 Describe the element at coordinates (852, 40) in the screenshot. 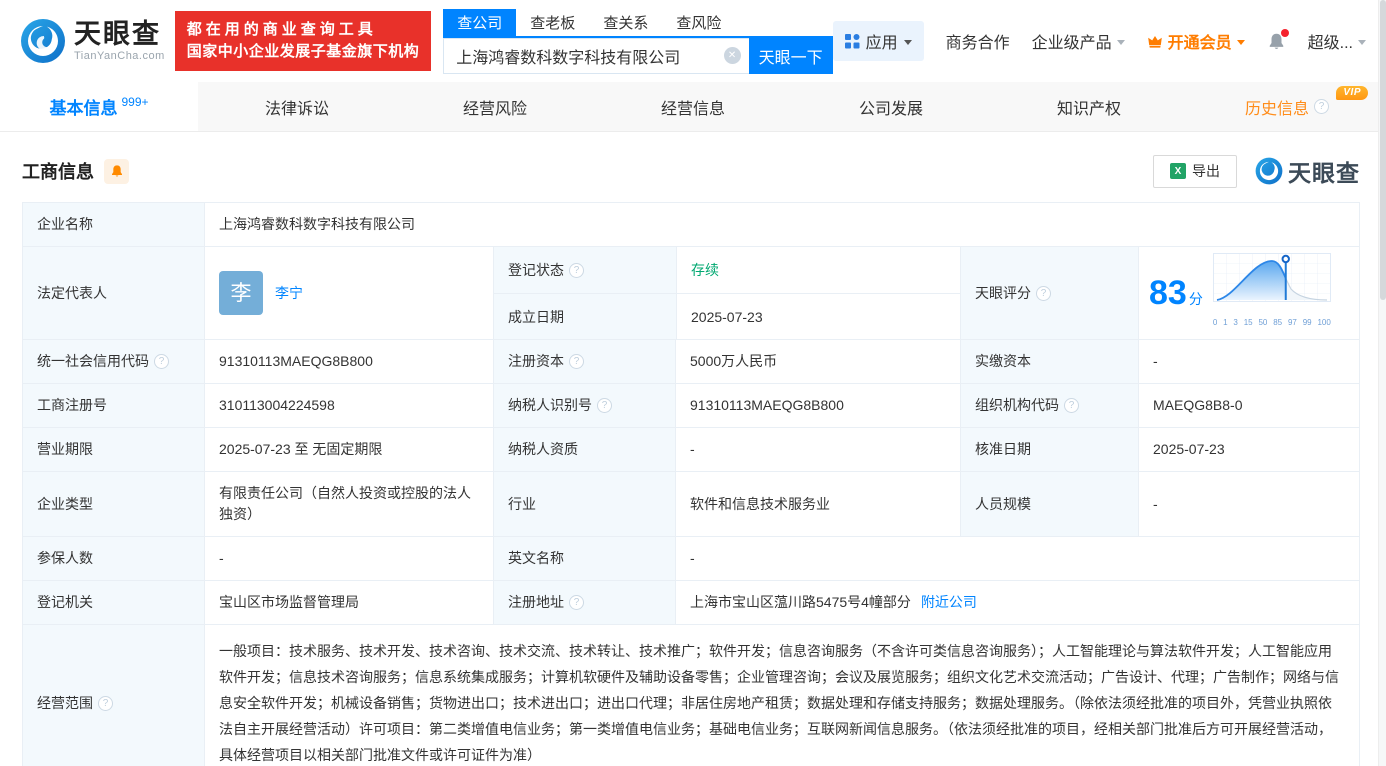

I see `apps-grid-icon` at that location.